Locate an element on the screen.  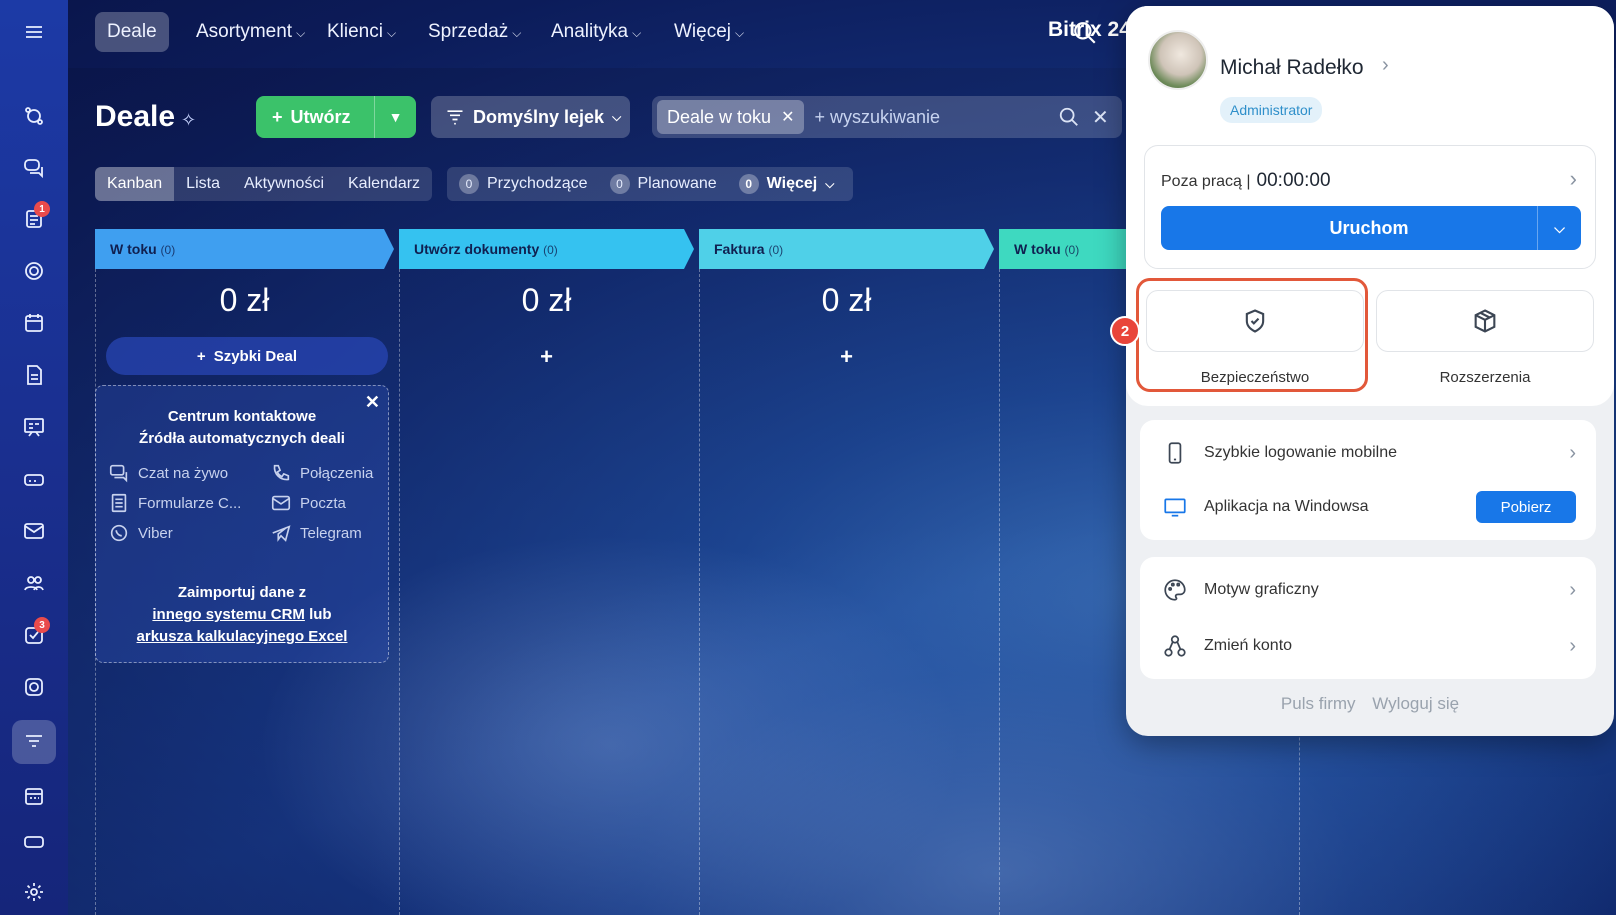
start-workday-button: Uruchom ⌵ is located at coordinates (1371, 228).